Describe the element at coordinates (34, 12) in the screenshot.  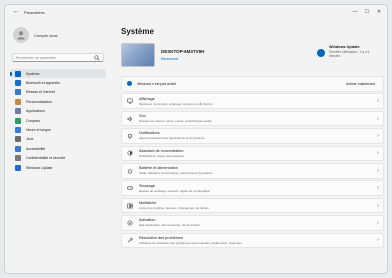
I see `app-title: Paramètres` at that location.